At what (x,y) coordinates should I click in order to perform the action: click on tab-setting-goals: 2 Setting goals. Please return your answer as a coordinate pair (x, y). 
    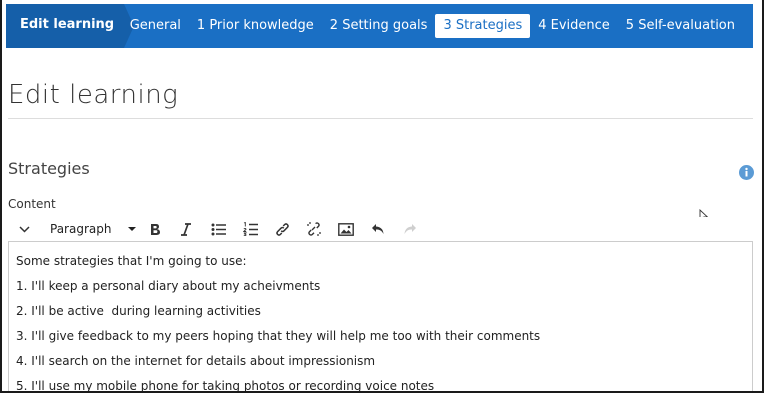
    Looking at the image, I should click on (379, 26).